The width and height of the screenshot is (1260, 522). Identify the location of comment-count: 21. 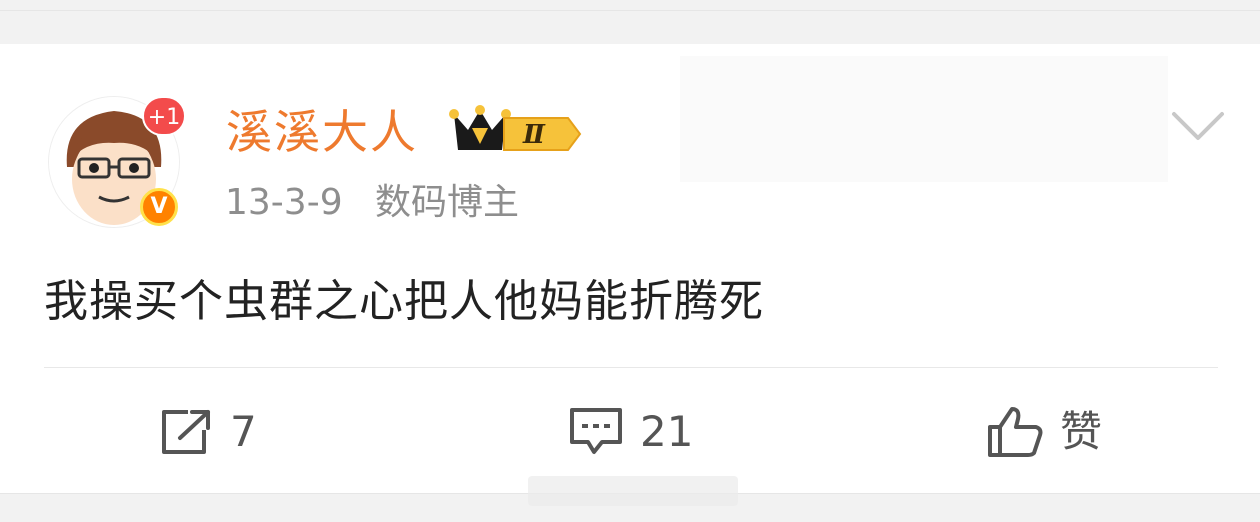
(667, 431).